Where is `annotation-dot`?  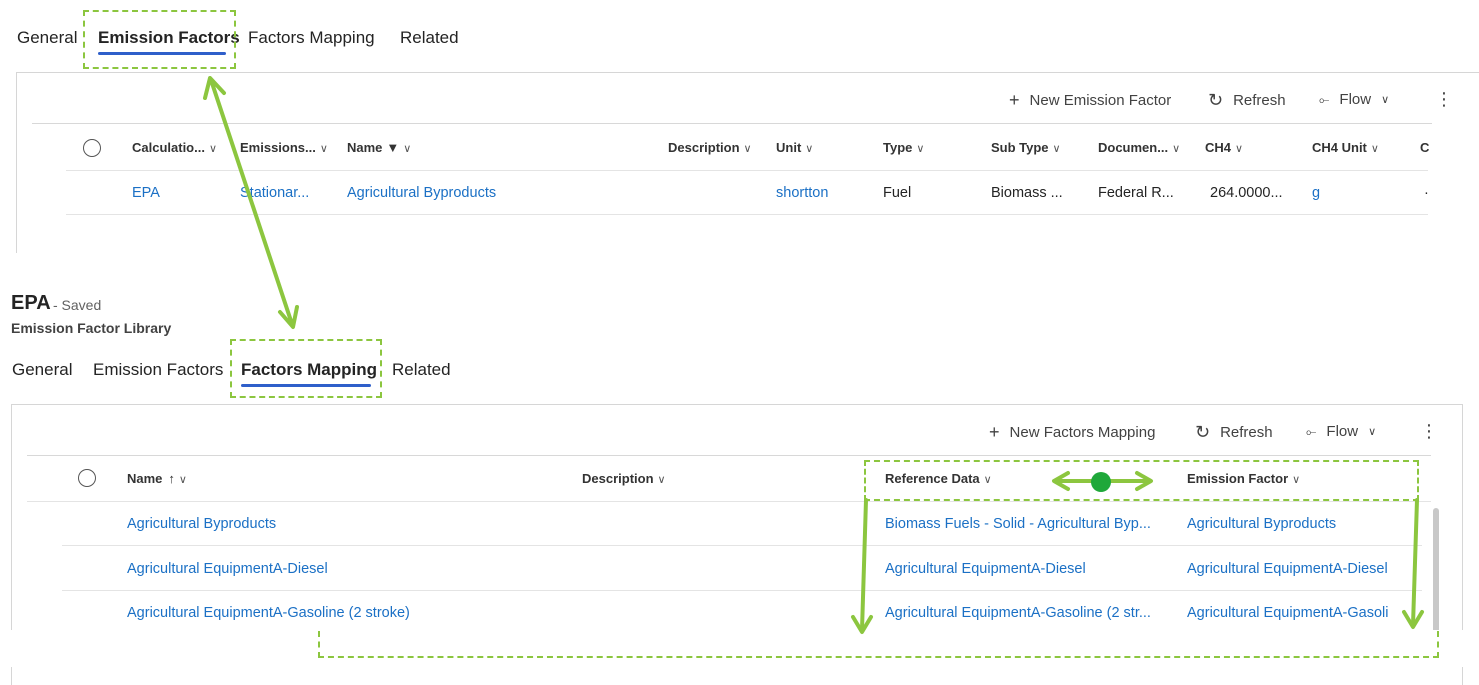 annotation-dot is located at coordinates (1101, 482).